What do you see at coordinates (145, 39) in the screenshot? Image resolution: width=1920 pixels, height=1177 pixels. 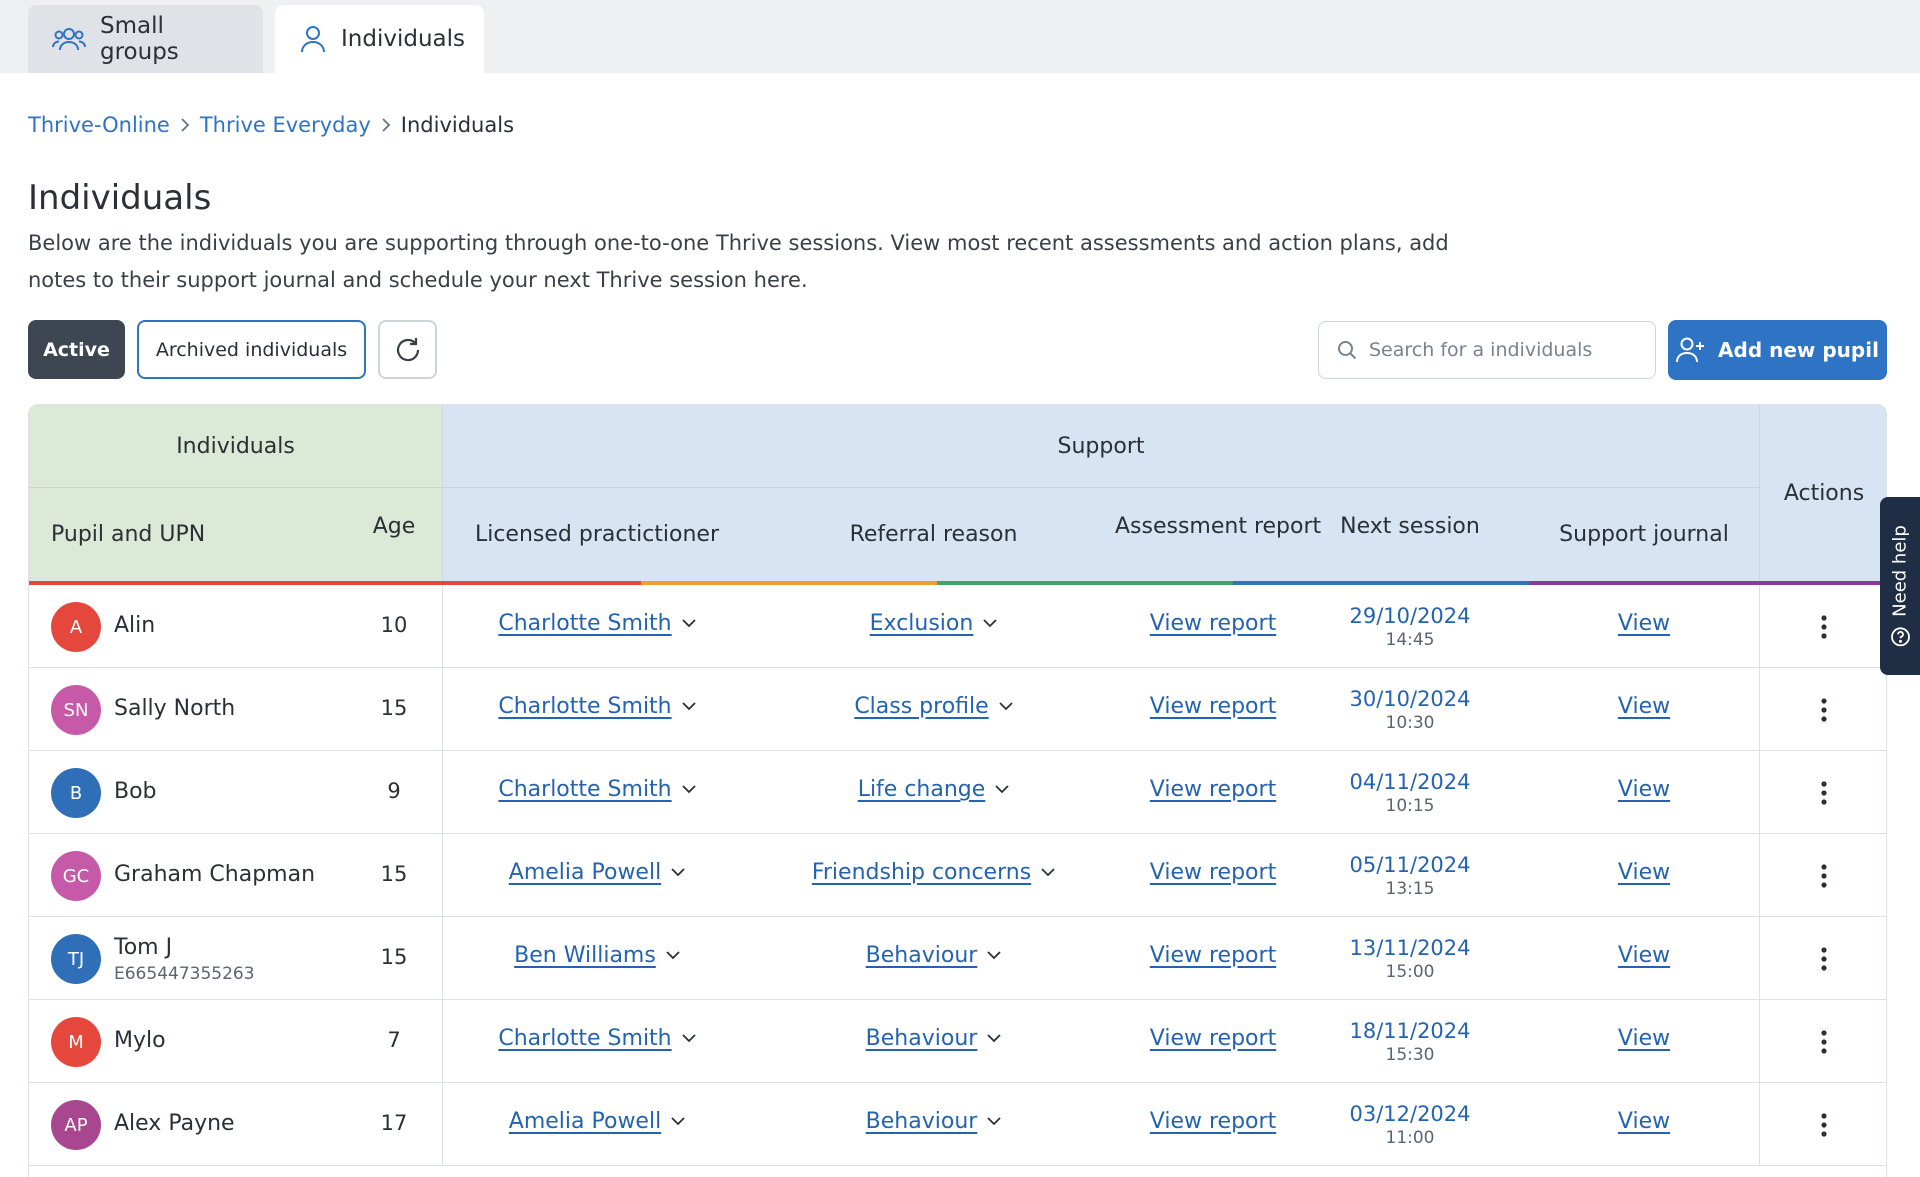 I see `tab-small-groups: Small groups` at bounding box center [145, 39].